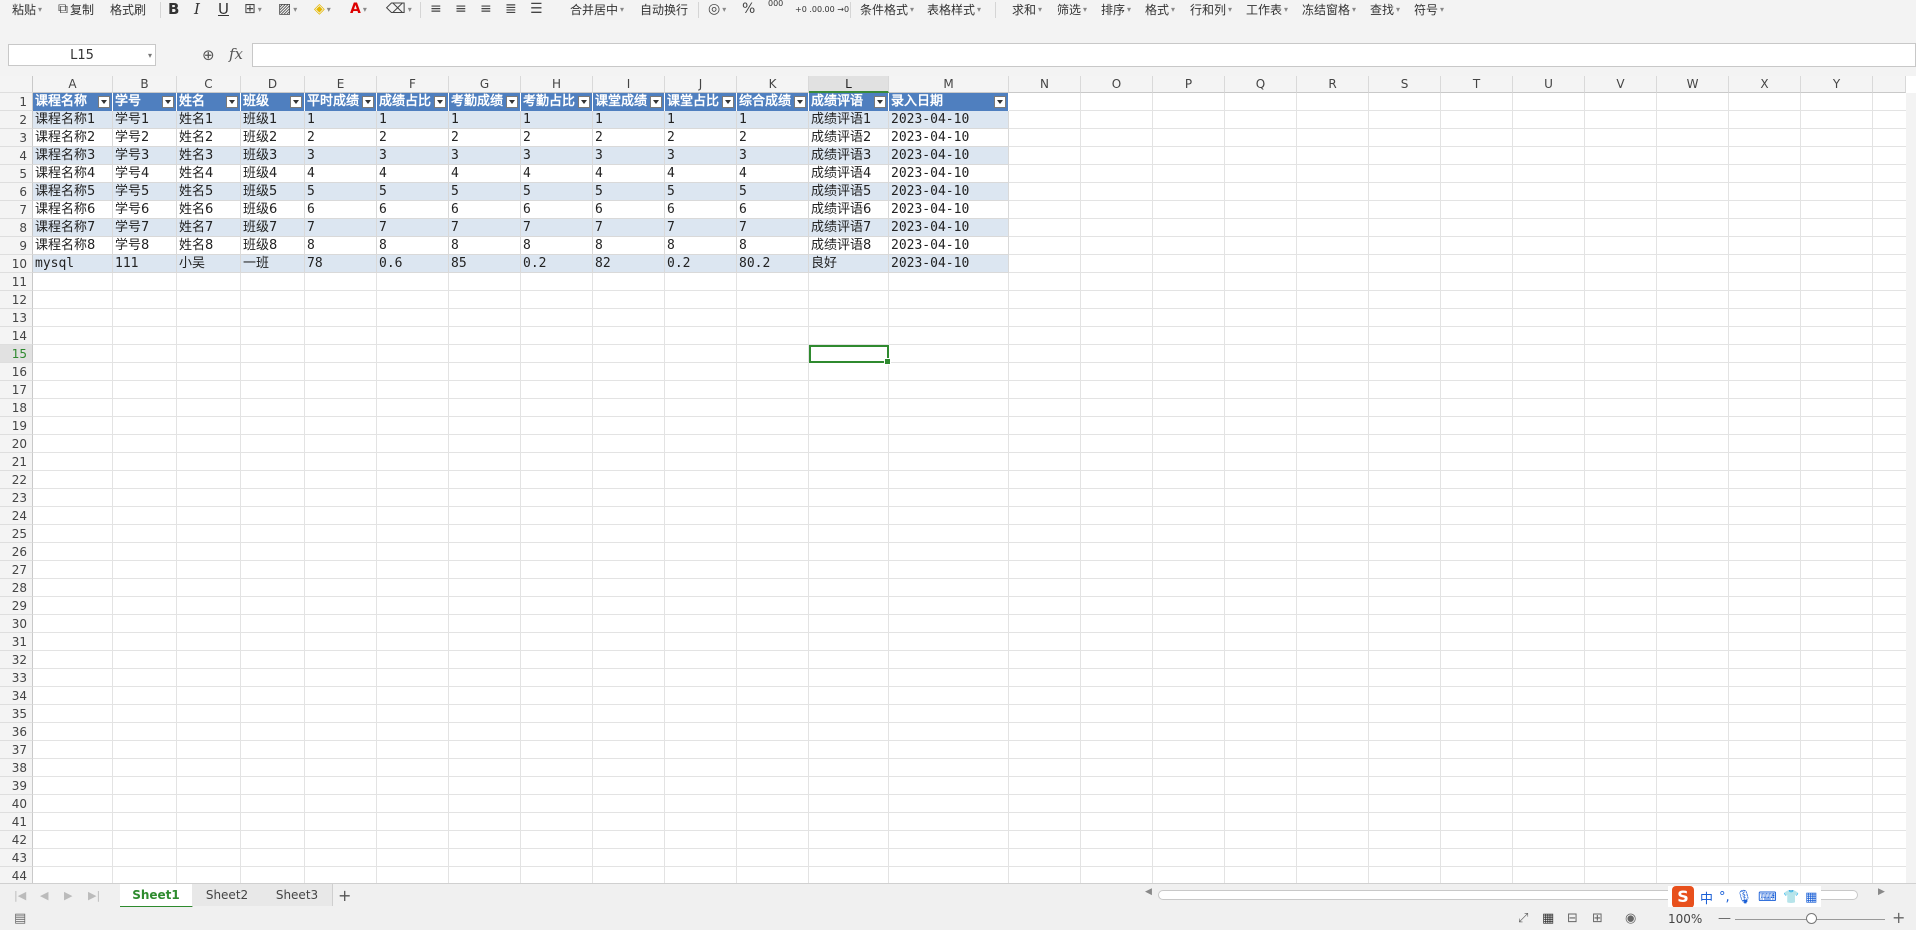 Image resolution: width=1916 pixels, height=930 pixels. Describe the element at coordinates (1685, 919) in the screenshot. I see `zoom-level: 100%` at that location.